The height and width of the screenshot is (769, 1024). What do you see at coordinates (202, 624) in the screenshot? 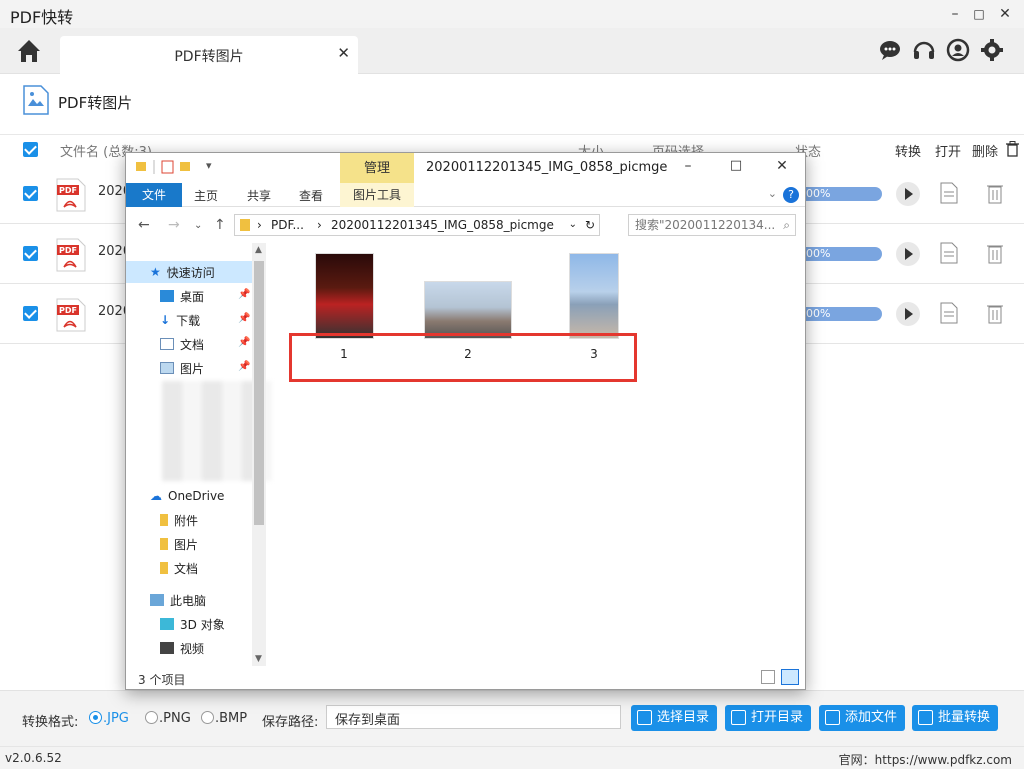
I see `nav-label: 3D 对象` at bounding box center [202, 624].